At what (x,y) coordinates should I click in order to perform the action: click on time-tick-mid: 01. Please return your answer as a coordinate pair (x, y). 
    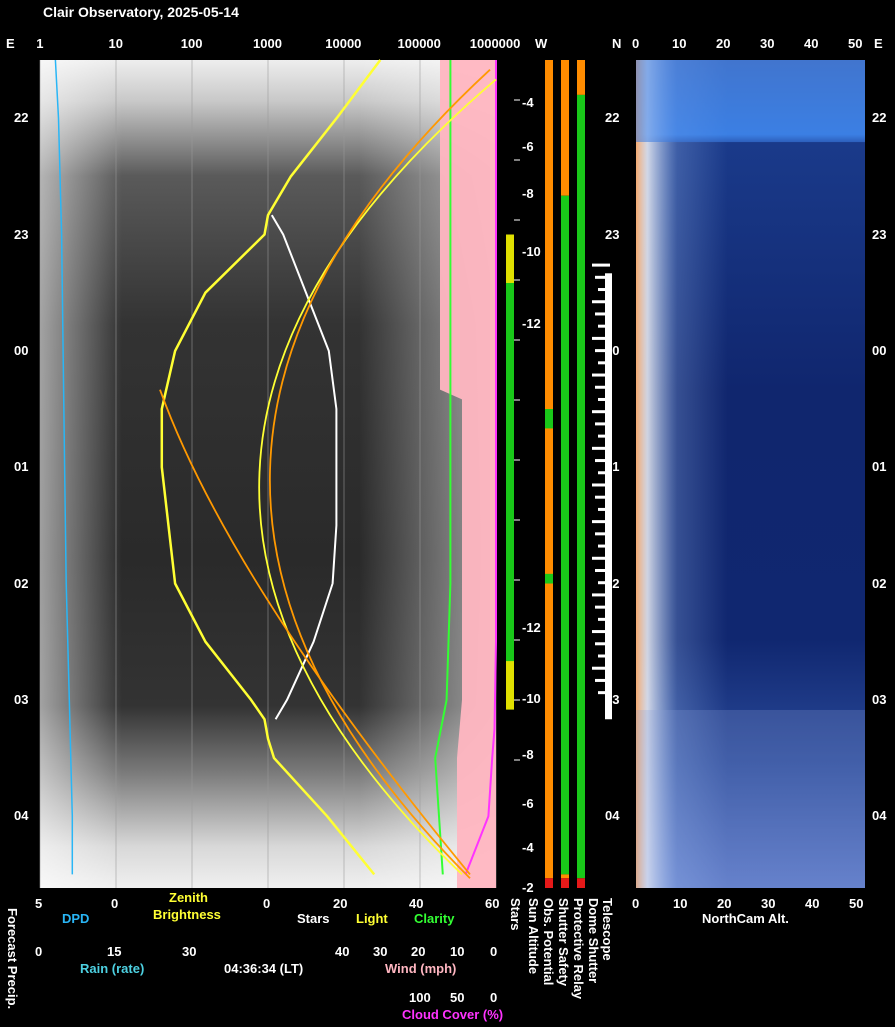
    Looking at the image, I should click on (612, 467).